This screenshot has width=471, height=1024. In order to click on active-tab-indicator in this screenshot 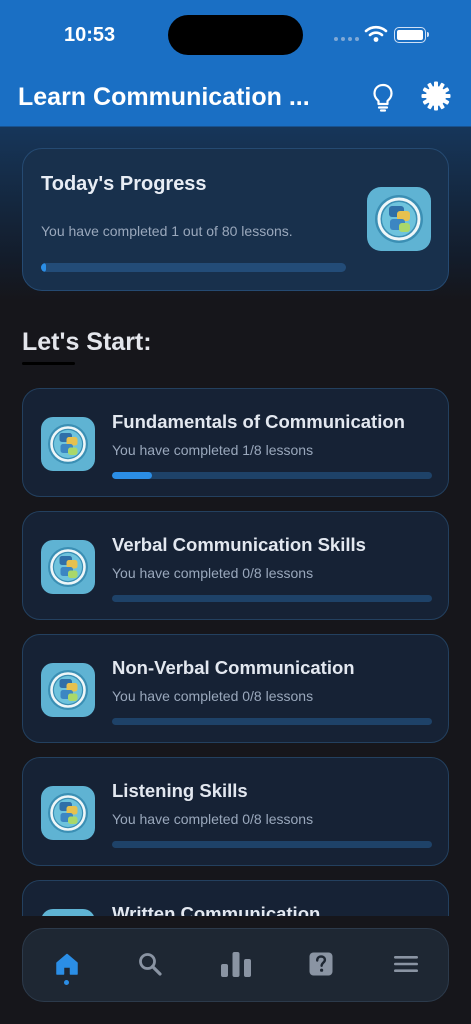, I will do `click(66, 982)`.